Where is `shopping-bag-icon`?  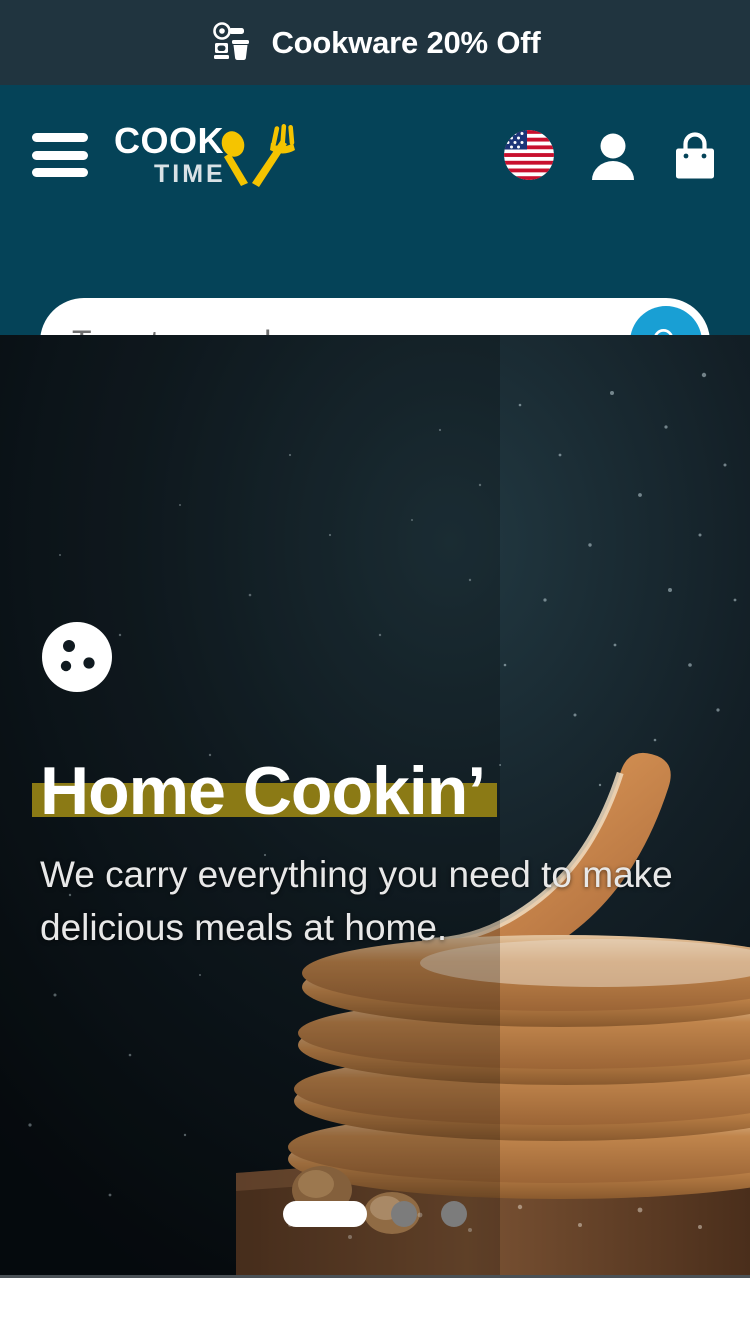
shopping-bag-icon is located at coordinates (695, 155).